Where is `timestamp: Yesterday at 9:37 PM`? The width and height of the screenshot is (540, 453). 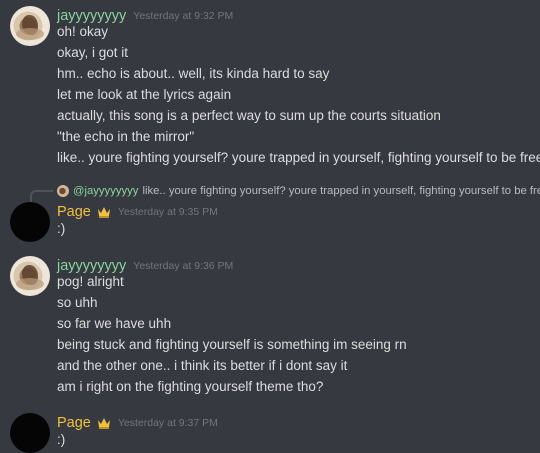
timestamp: Yesterday at 9:37 PM is located at coordinates (167, 423).